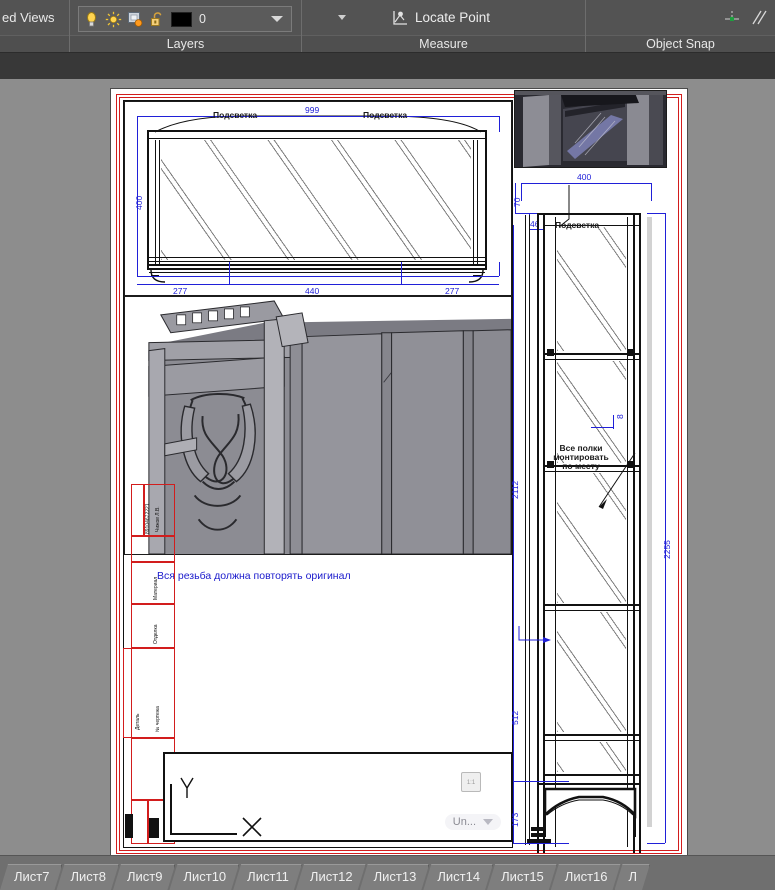 Image resolution: width=775 pixels, height=890 pixels. Describe the element at coordinates (144, 877) in the screenshot. I see `layout-tab-3: Лист9` at that location.